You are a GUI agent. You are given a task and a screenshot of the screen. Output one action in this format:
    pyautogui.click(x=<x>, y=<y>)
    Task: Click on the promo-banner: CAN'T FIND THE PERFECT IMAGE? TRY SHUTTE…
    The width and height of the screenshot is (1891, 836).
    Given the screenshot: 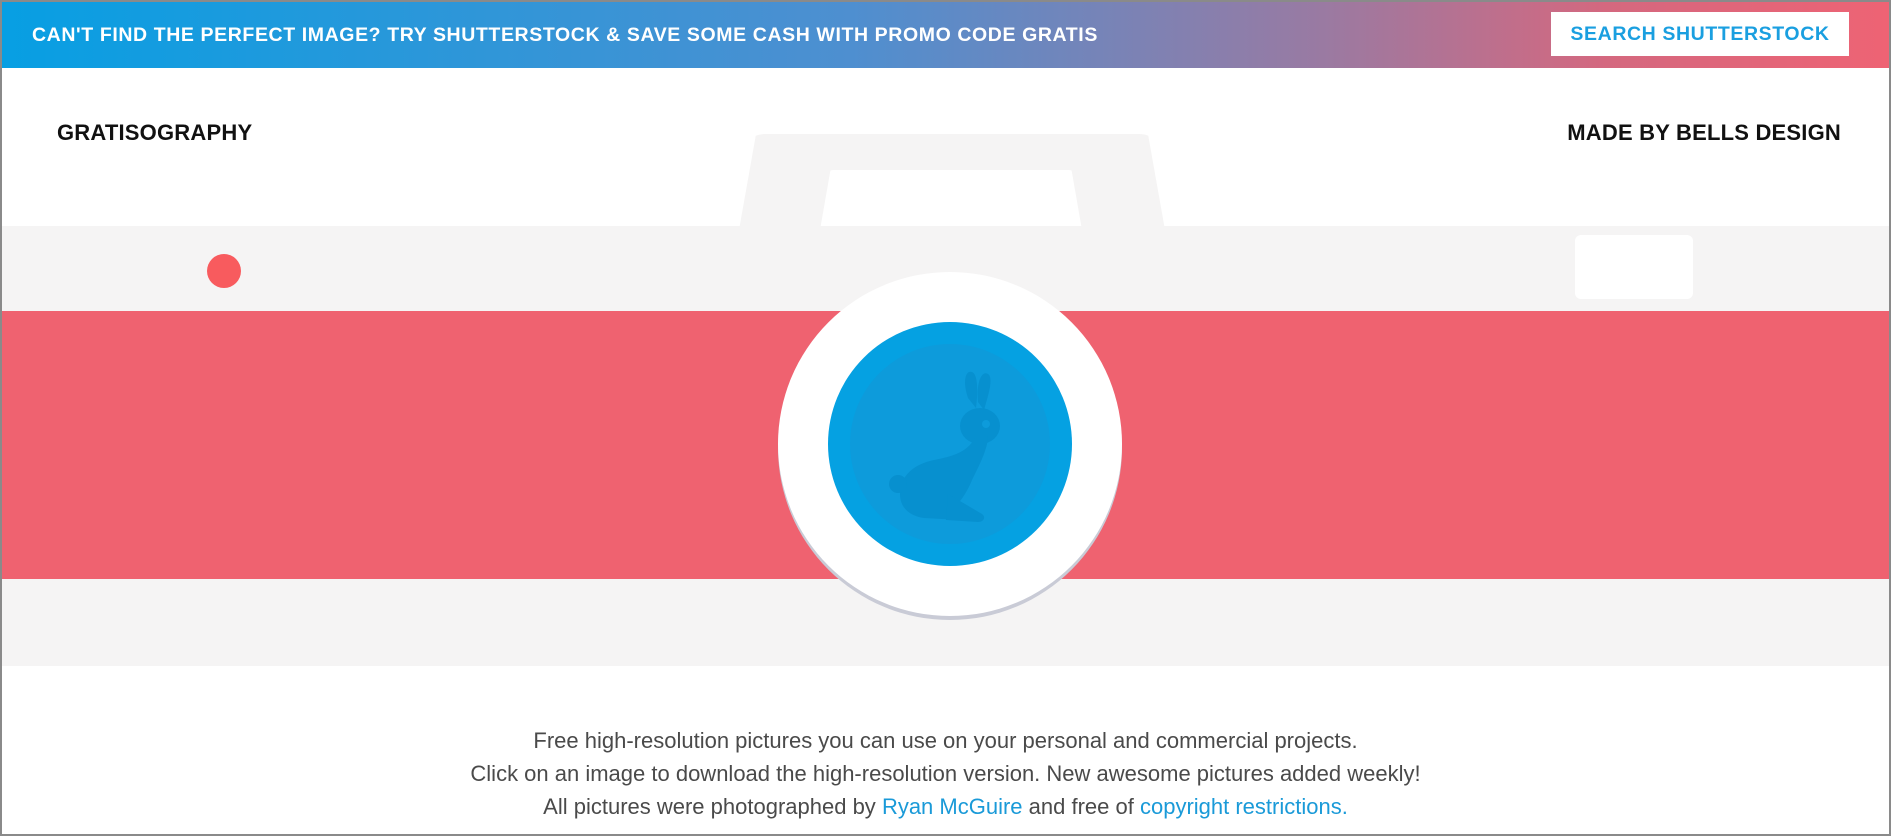 What is the action you would take?
    pyautogui.click(x=945, y=35)
    